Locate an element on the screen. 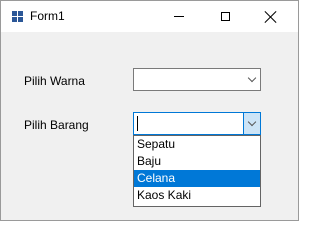 The height and width of the screenshot is (240, 320). maximize-icon is located at coordinates (225, 16).